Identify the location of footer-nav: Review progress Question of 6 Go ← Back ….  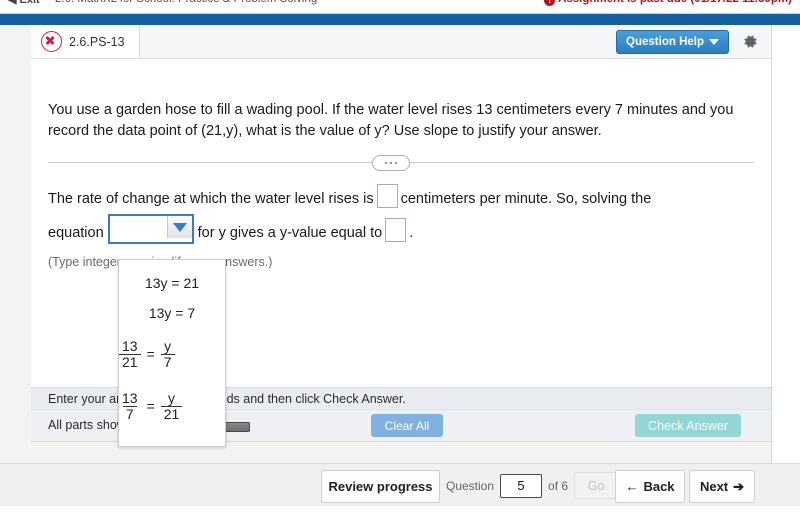
(400, 485).